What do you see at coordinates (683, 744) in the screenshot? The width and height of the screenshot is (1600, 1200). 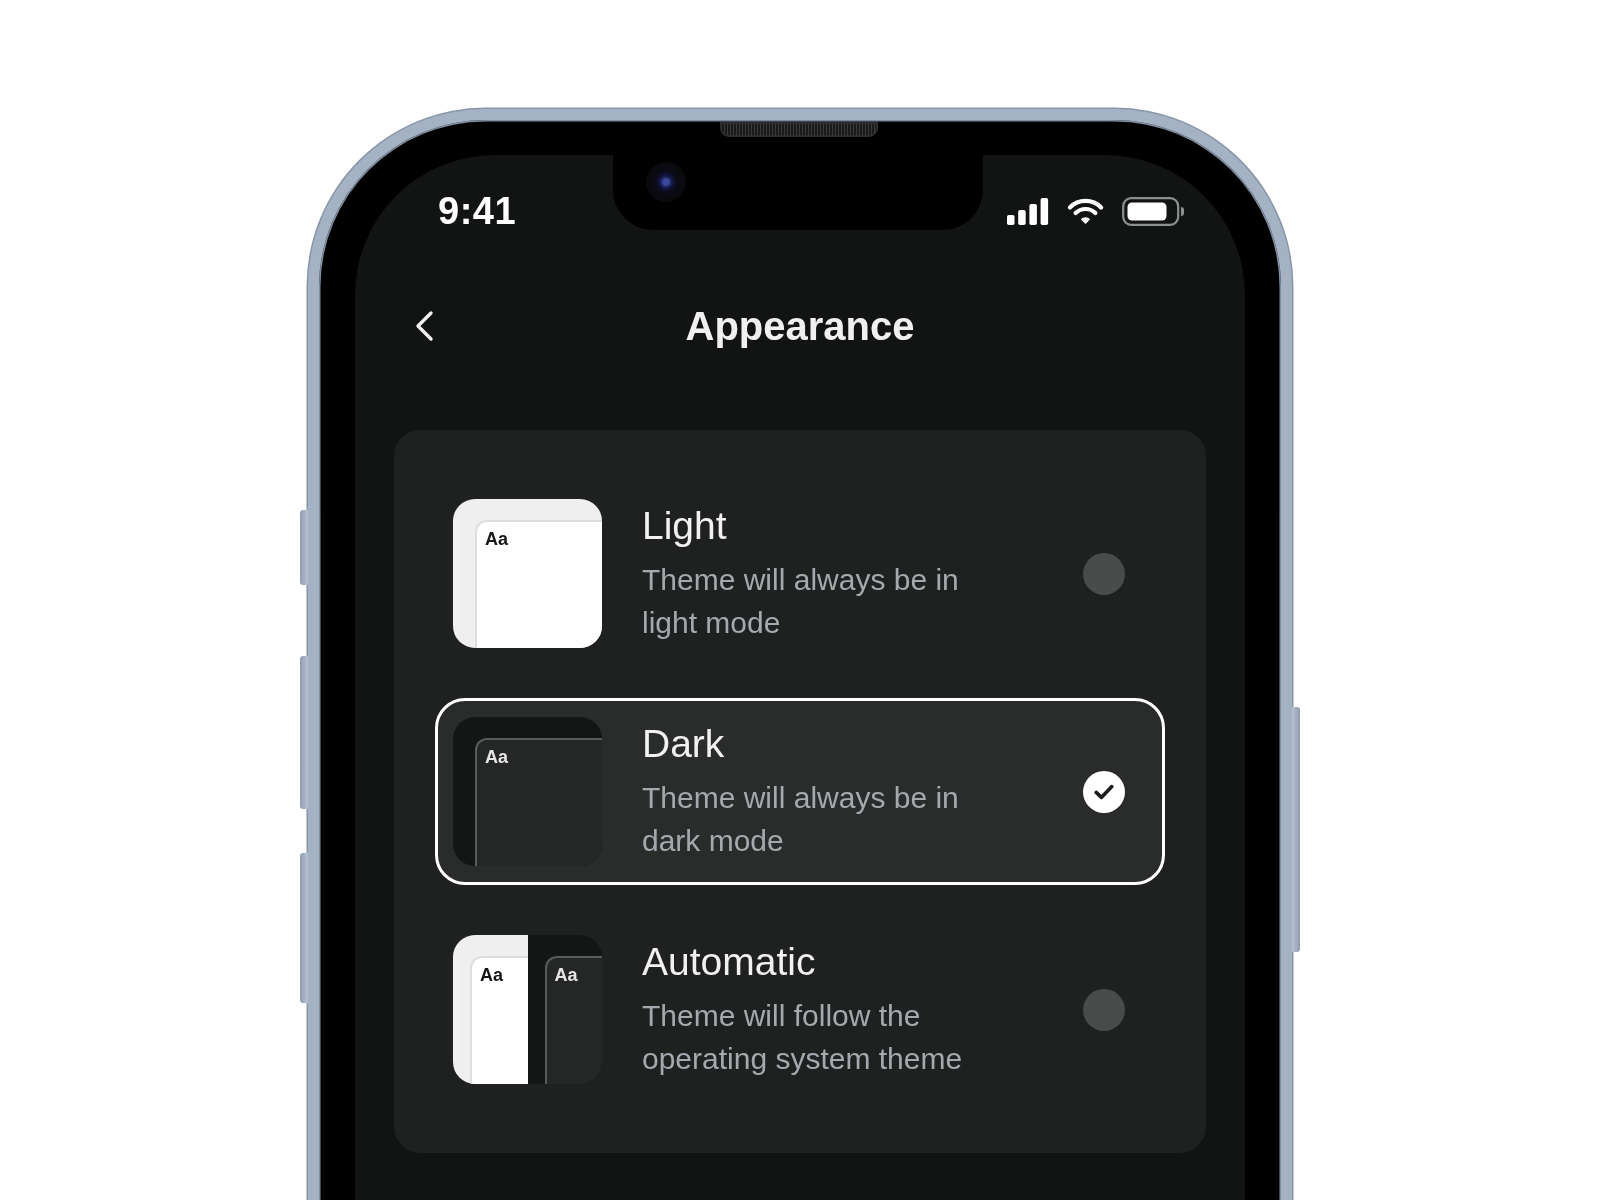 I see `option-title: Dark` at bounding box center [683, 744].